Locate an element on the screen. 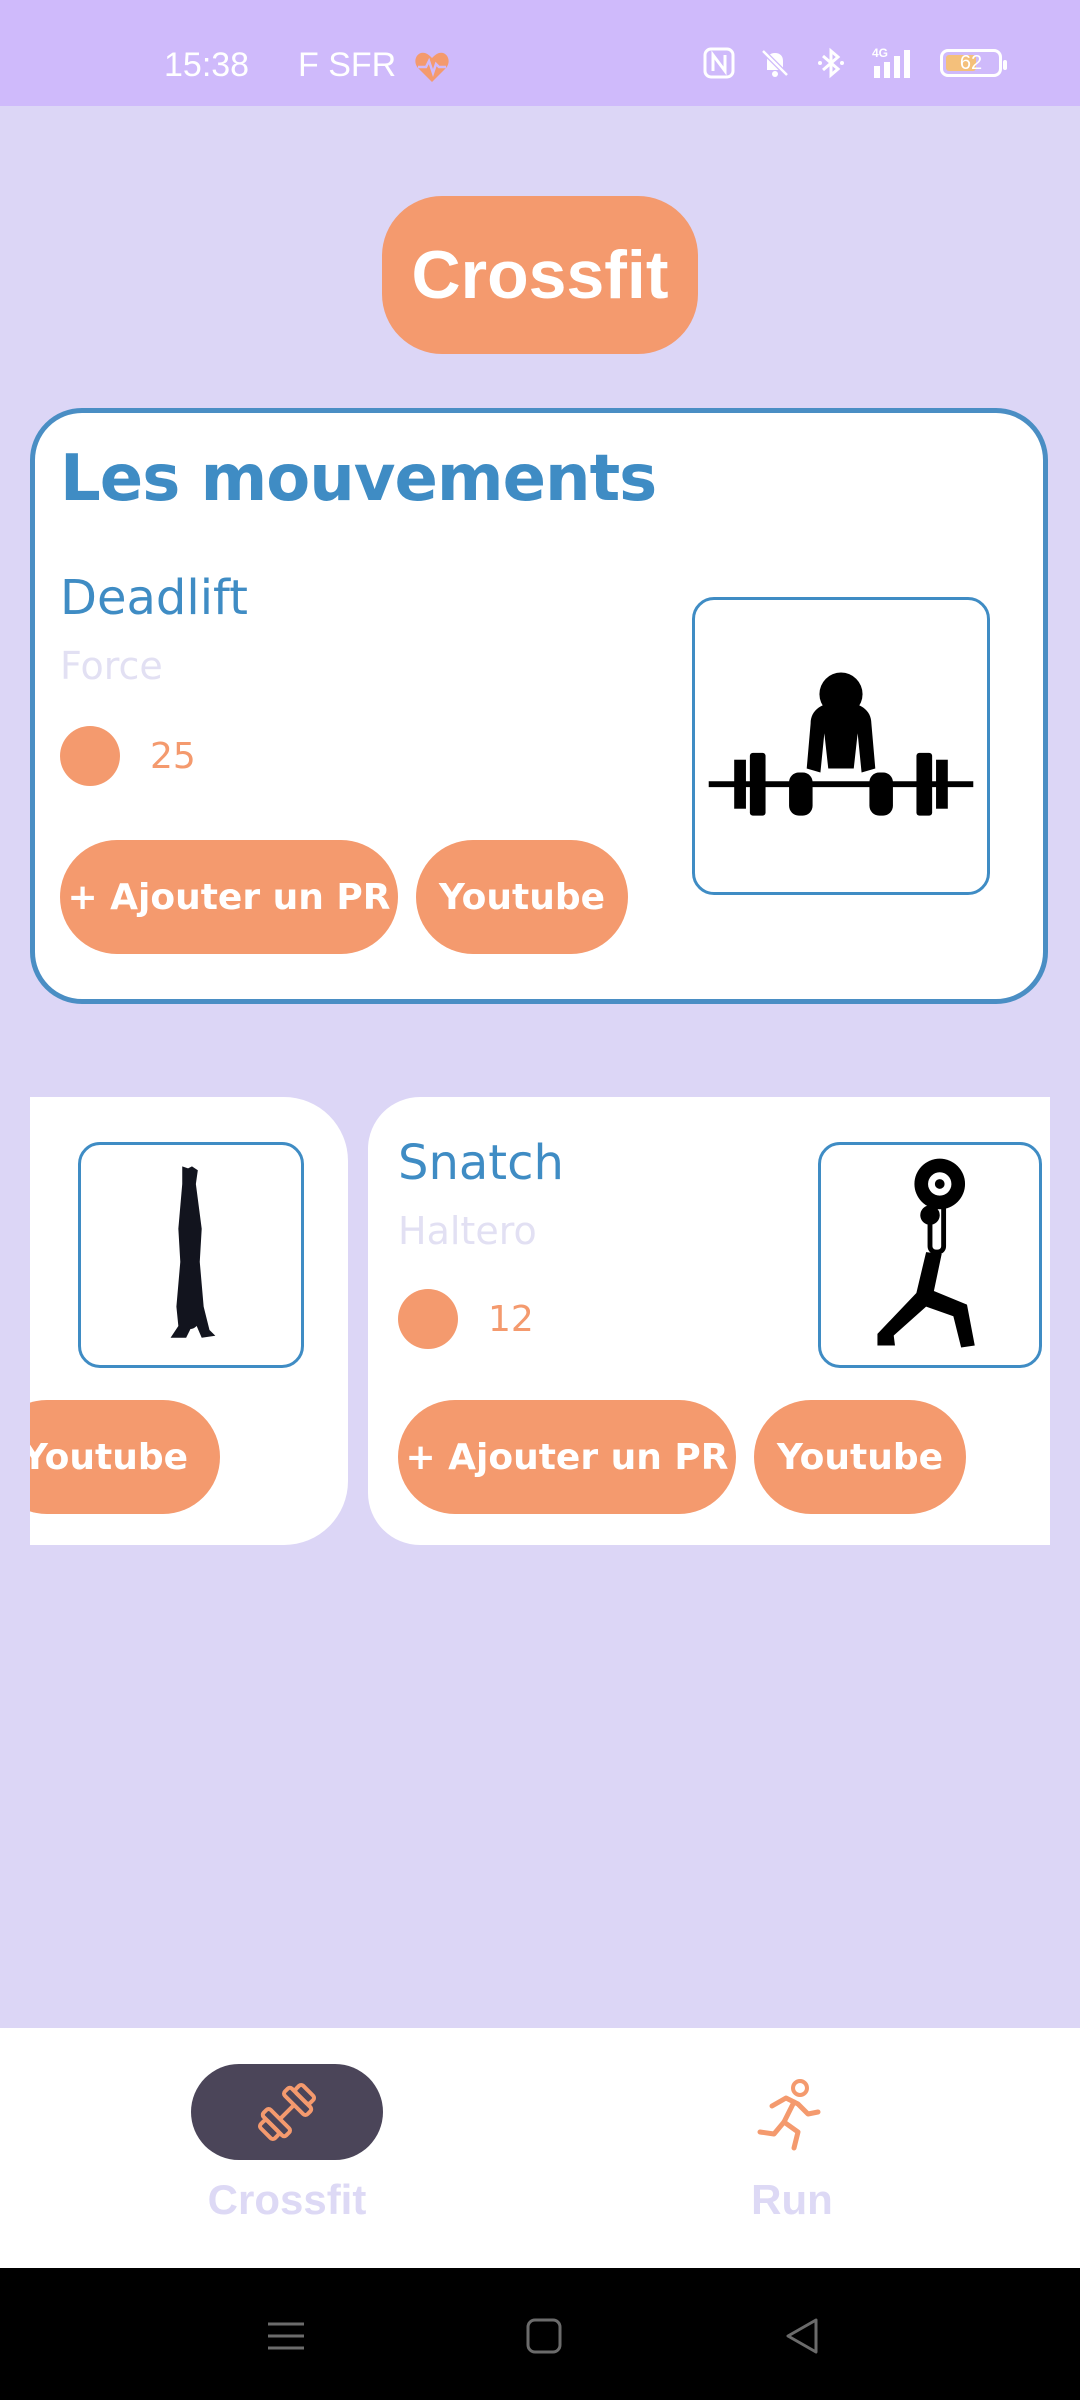 The image size is (1080, 2400). page-title: Crossfit is located at coordinates (540, 275).